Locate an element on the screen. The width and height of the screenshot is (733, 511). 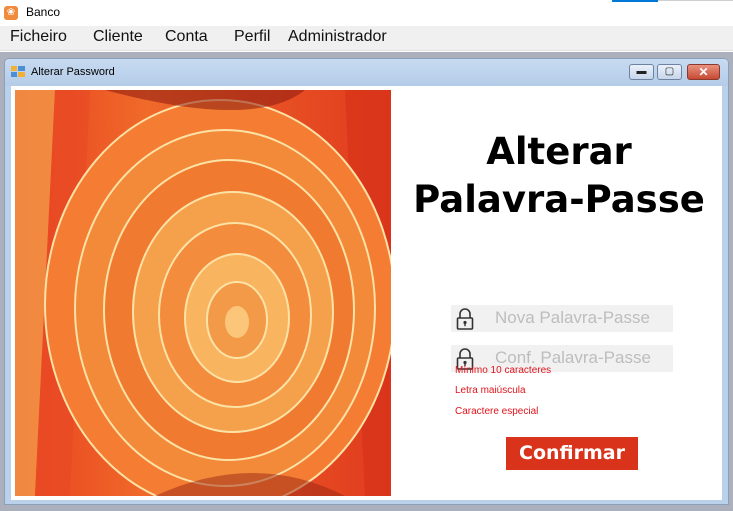
new-password-field: Nova Palavra-Passe is located at coordinates (562, 318).